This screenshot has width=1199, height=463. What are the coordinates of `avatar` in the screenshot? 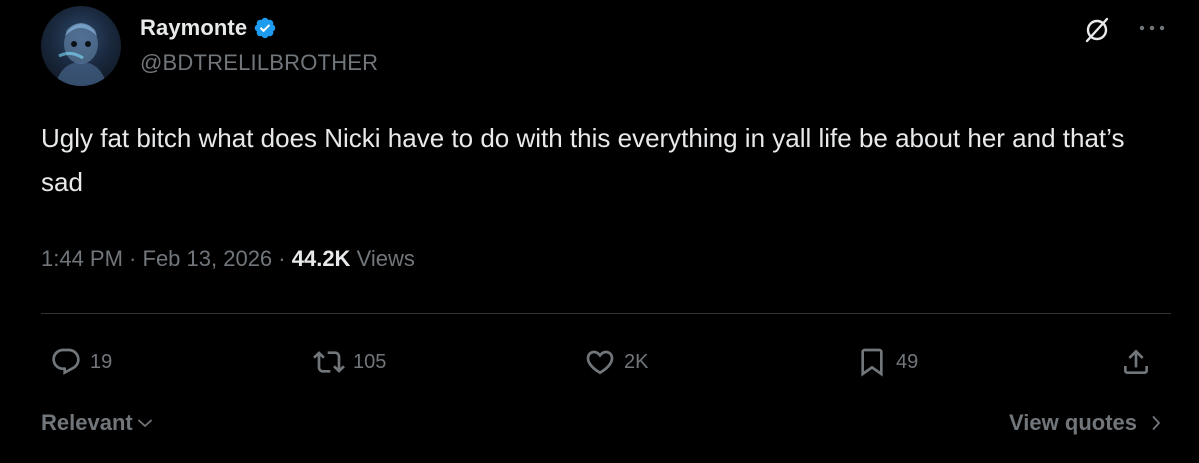 It's located at (81, 46).